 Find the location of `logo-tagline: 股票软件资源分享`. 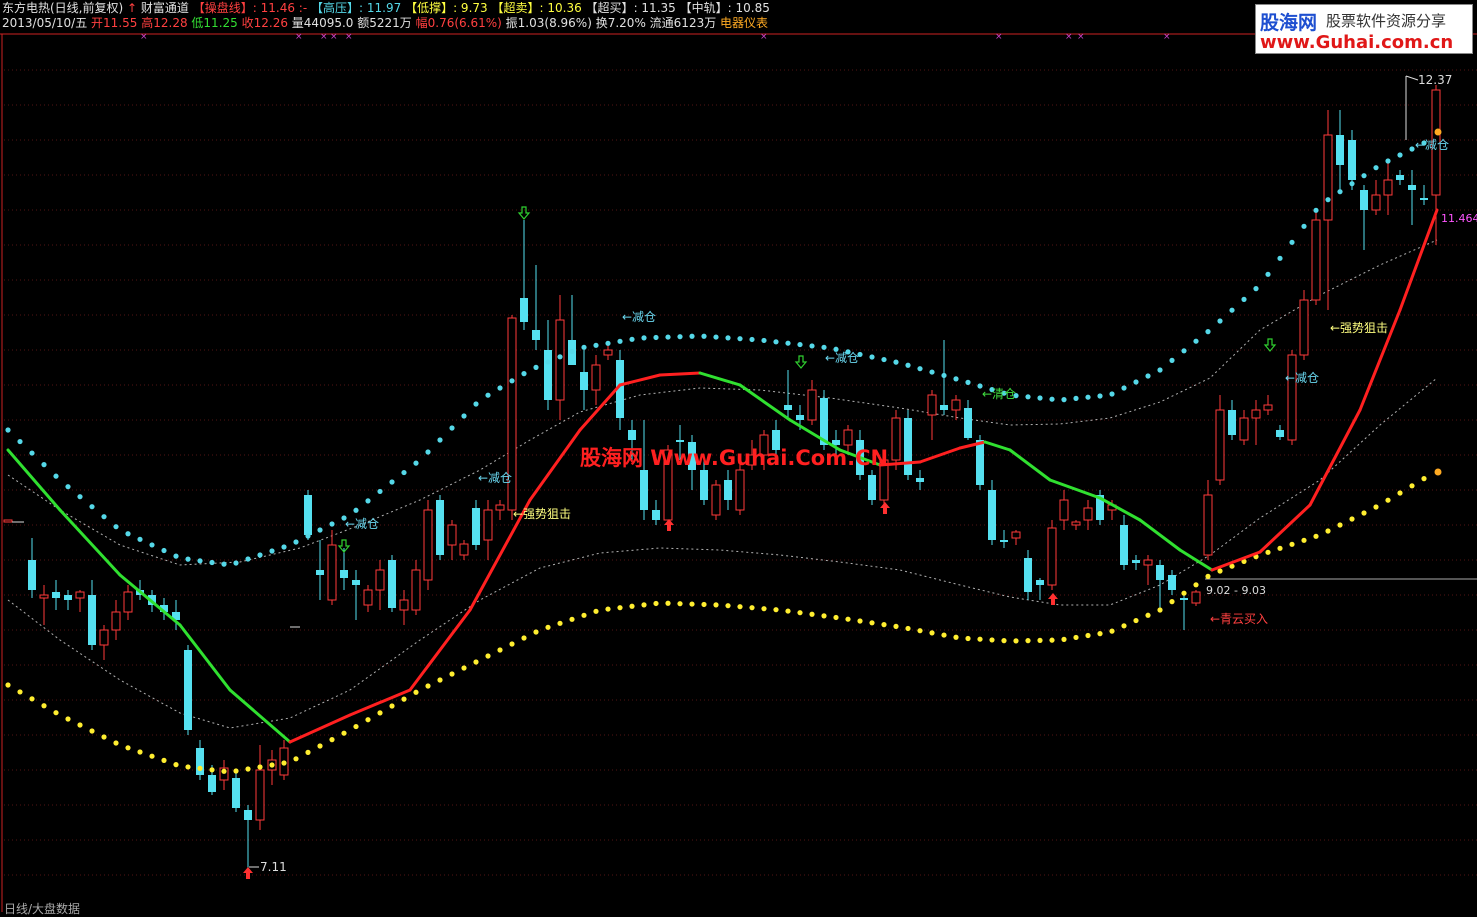

logo-tagline: 股票软件资源分享 is located at coordinates (1386, 21).